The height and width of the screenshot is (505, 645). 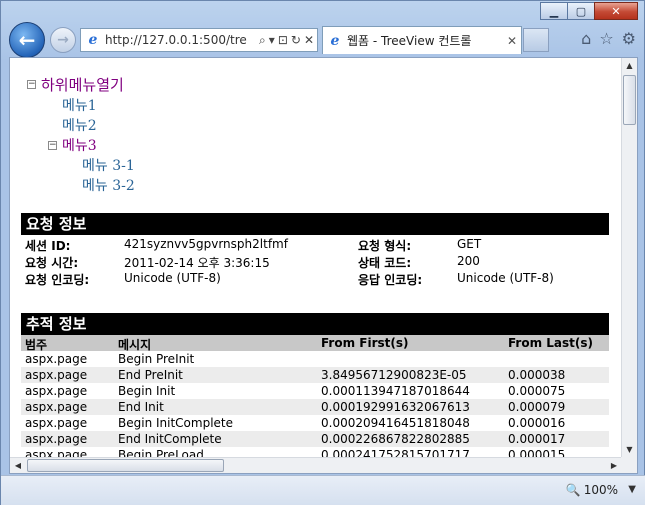 I want to click on scroll-right-icon: ▶, so click(x=614, y=465).